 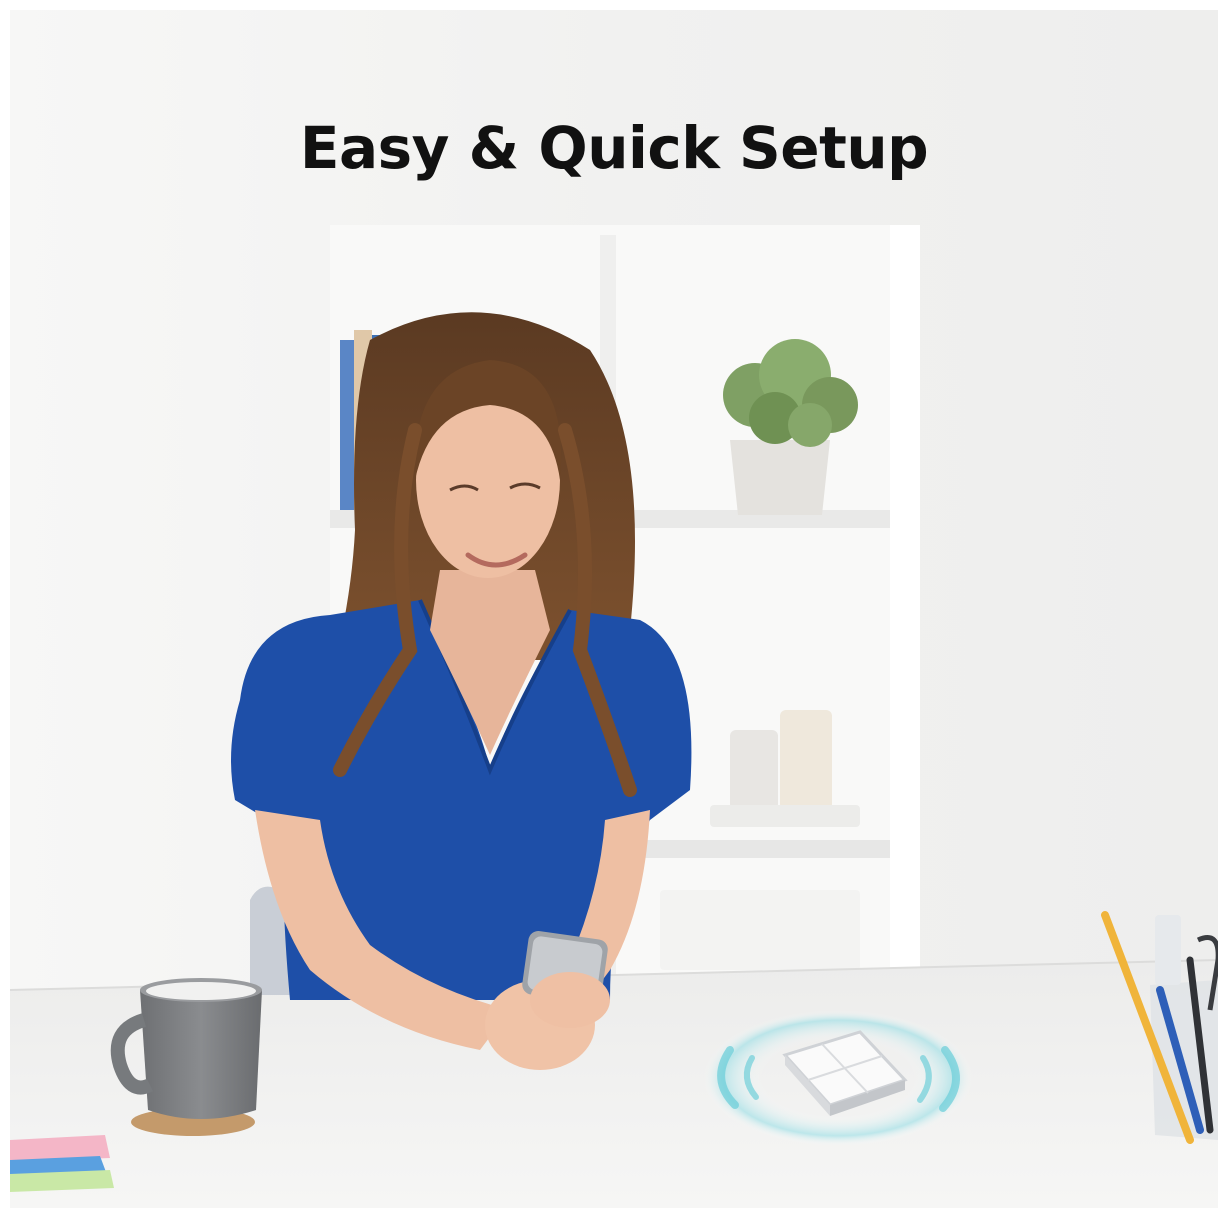 I want to click on smart-switch-device, so click(x=838, y=1078).